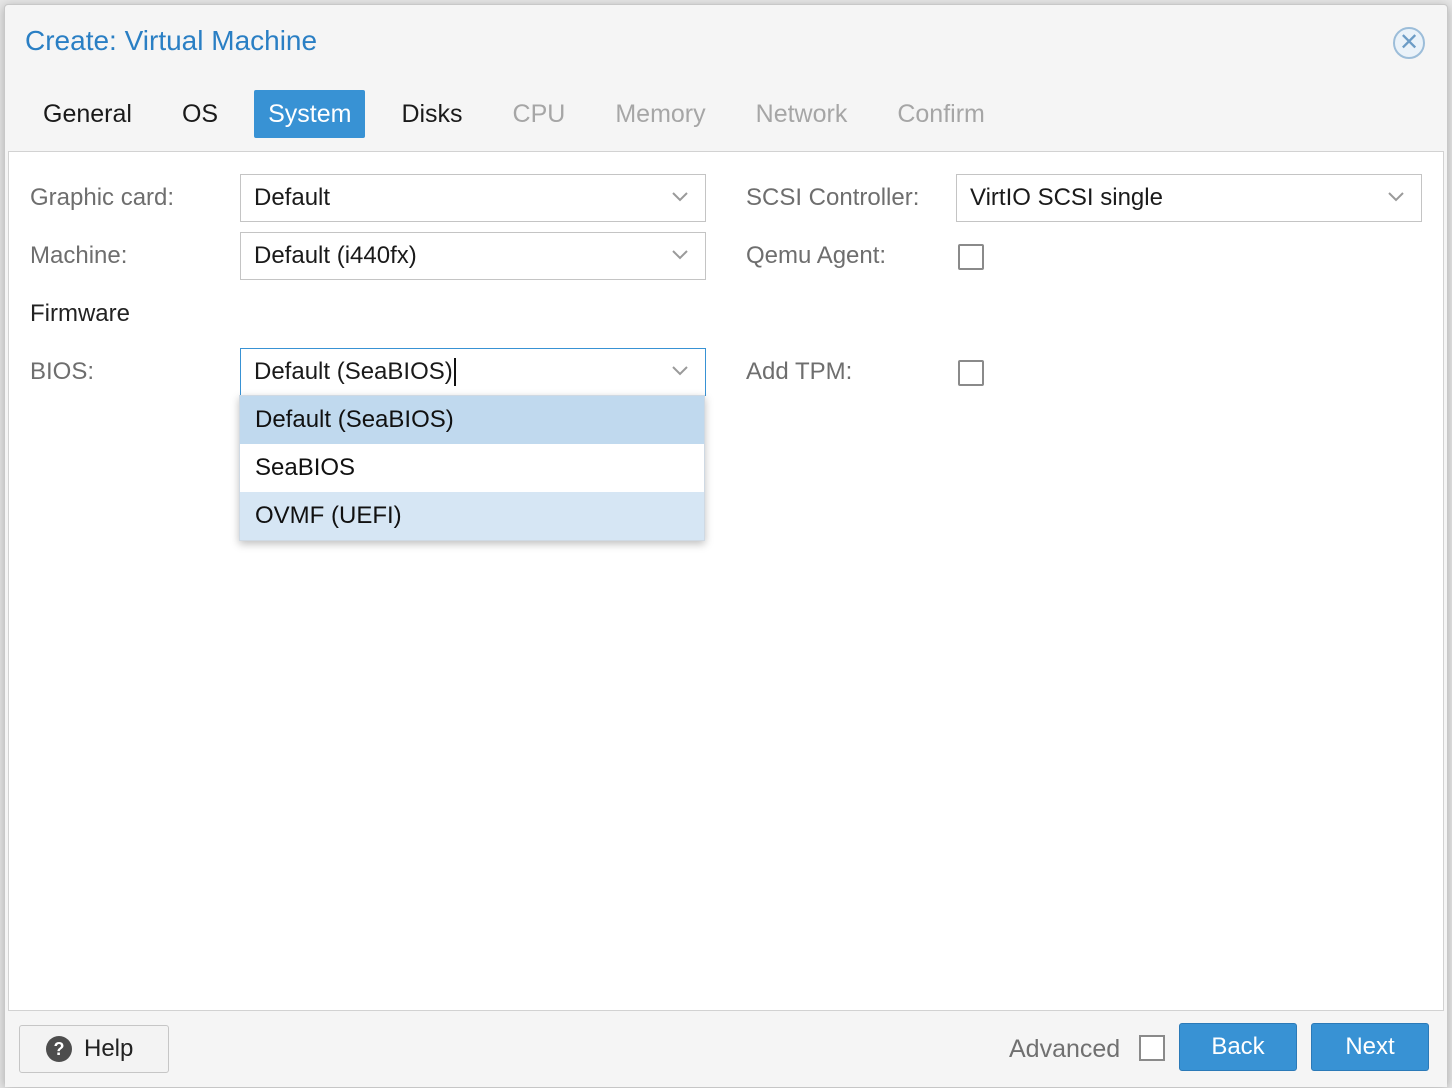  I want to click on add-tpm-checkbox, so click(971, 373).